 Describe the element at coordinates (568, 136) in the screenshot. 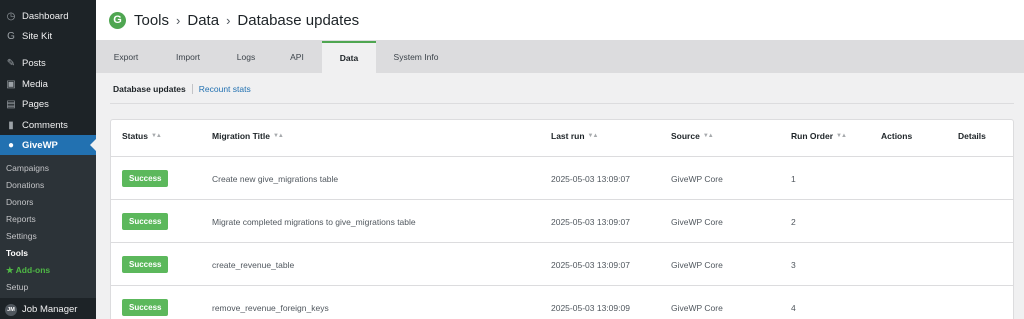

I see `column-label: Last run` at that location.